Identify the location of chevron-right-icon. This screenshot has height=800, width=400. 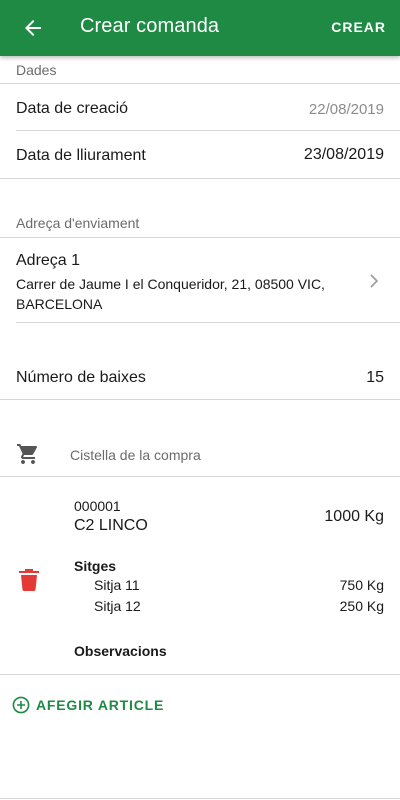
(374, 281).